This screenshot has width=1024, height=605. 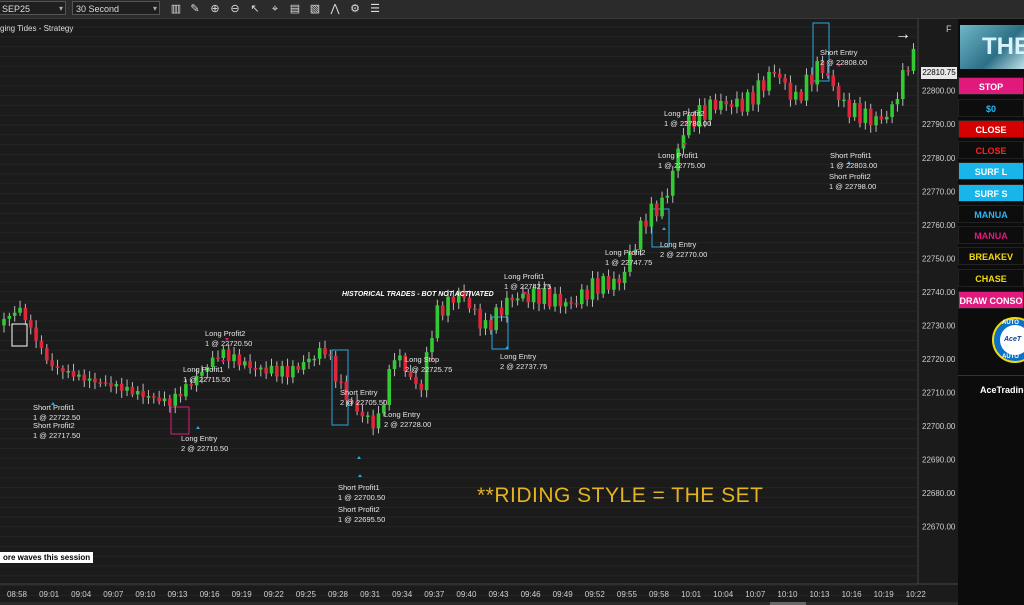 I want to click on panel-button-draw-conso: DRAW CONSO, so click(x=991, y=300).